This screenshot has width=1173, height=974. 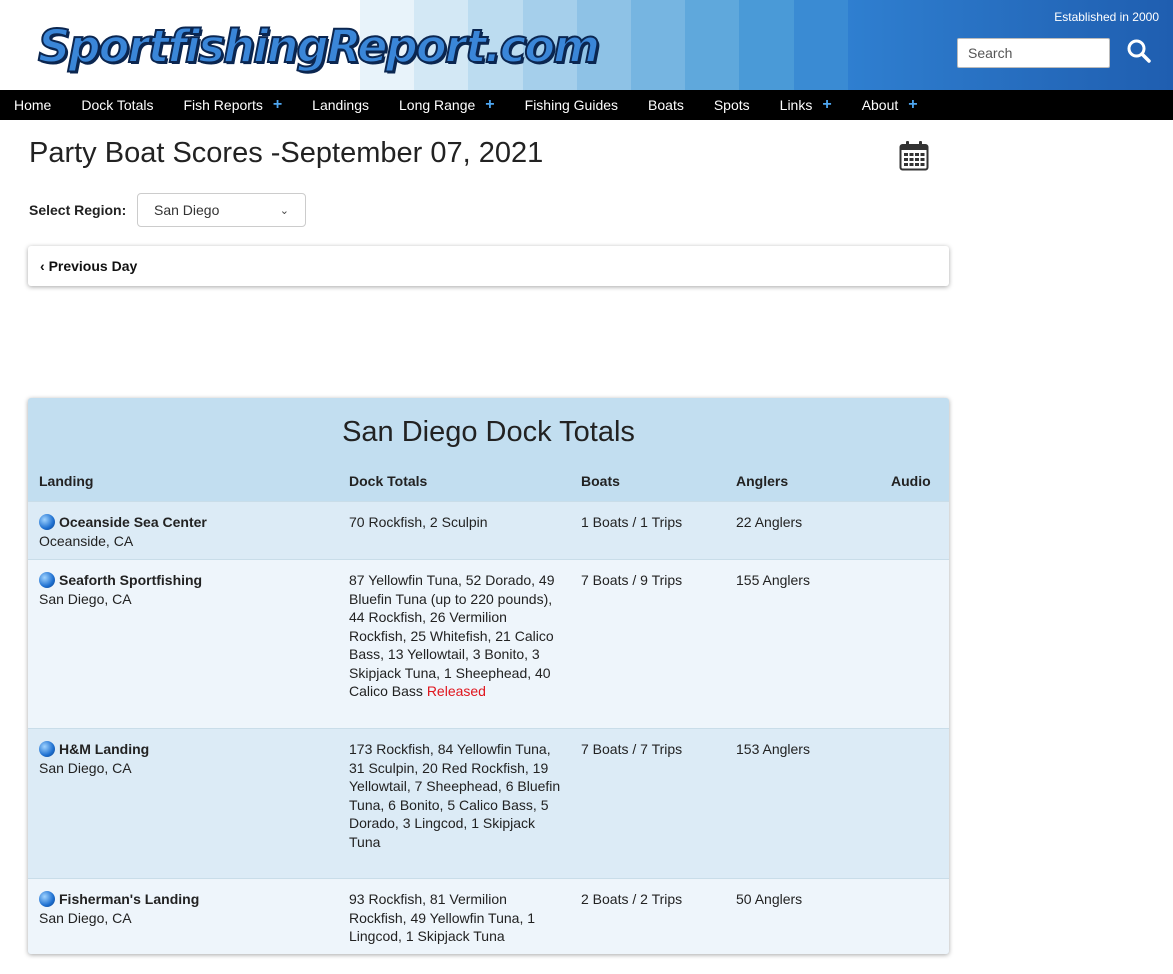 I want to click on nav-label: About, so click(x=880, y=105).